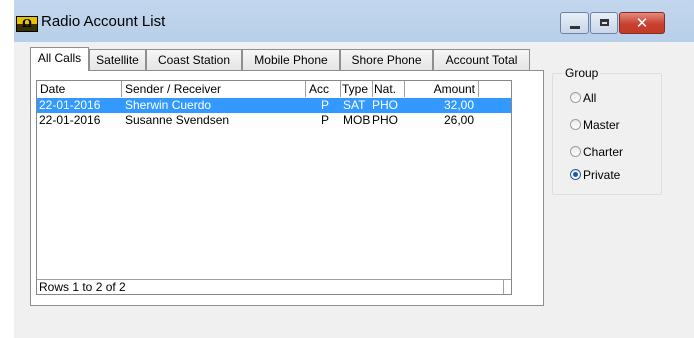 The height and width of the screenshot is (338, 694). Describe the element at coordinates (481, 59) in the screenshot. I see `tab-account-total: Account Total` at that location.